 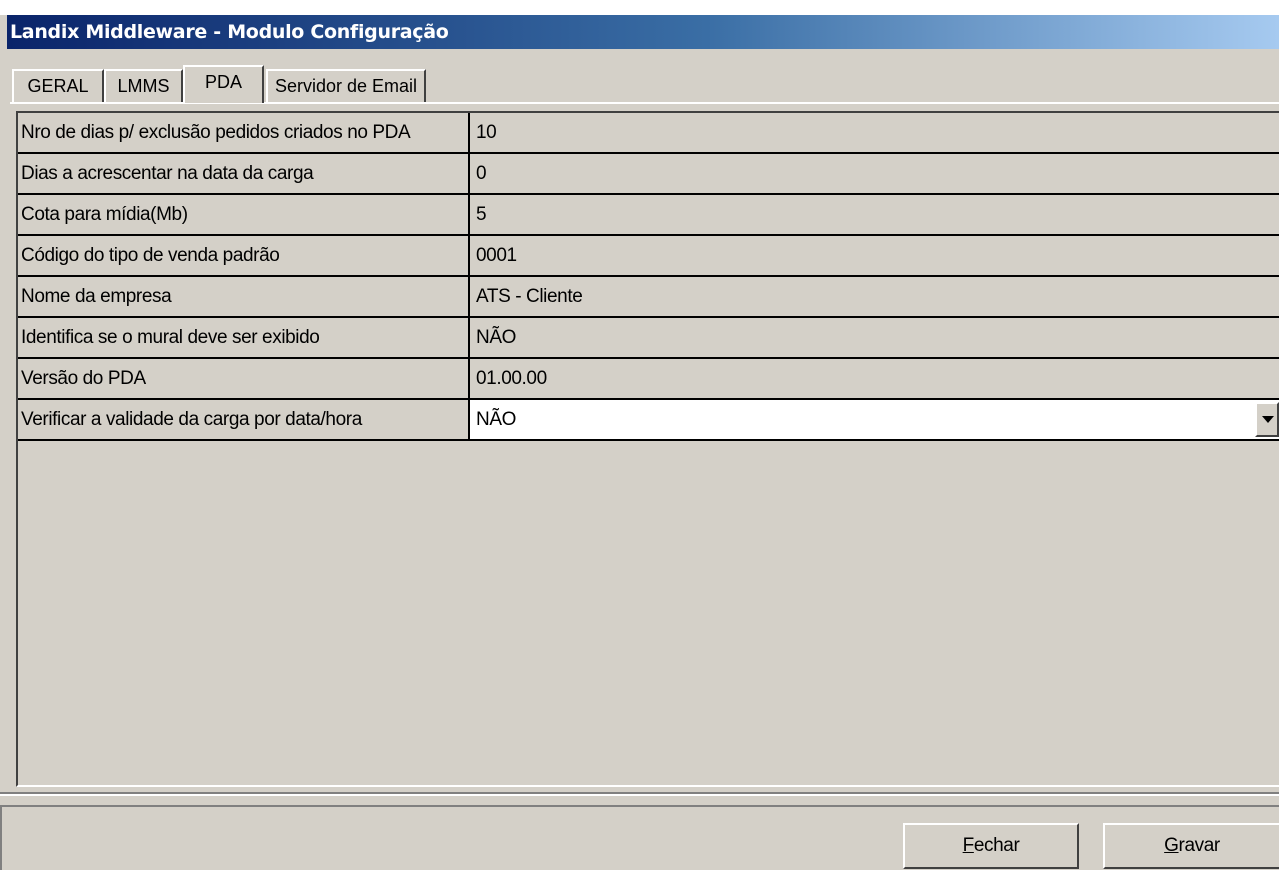 What do you see at coordinates (244, 296) in the screenshot?
I see `setting-name: Nome da empresa` at bounding box center [244, 296].